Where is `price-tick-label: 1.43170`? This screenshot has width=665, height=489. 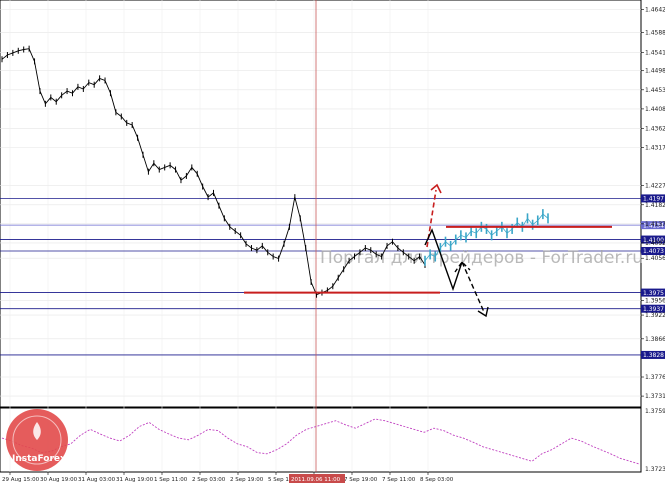
price-tick-label: 1.43170 is located at coordinates (655, 148).